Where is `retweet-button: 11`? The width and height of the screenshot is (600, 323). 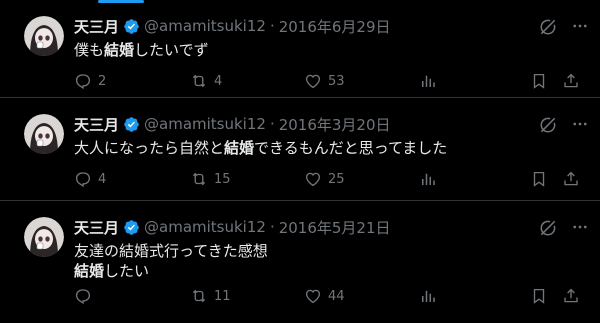
retweet-button: 11 is located at coordinates (210, 296).